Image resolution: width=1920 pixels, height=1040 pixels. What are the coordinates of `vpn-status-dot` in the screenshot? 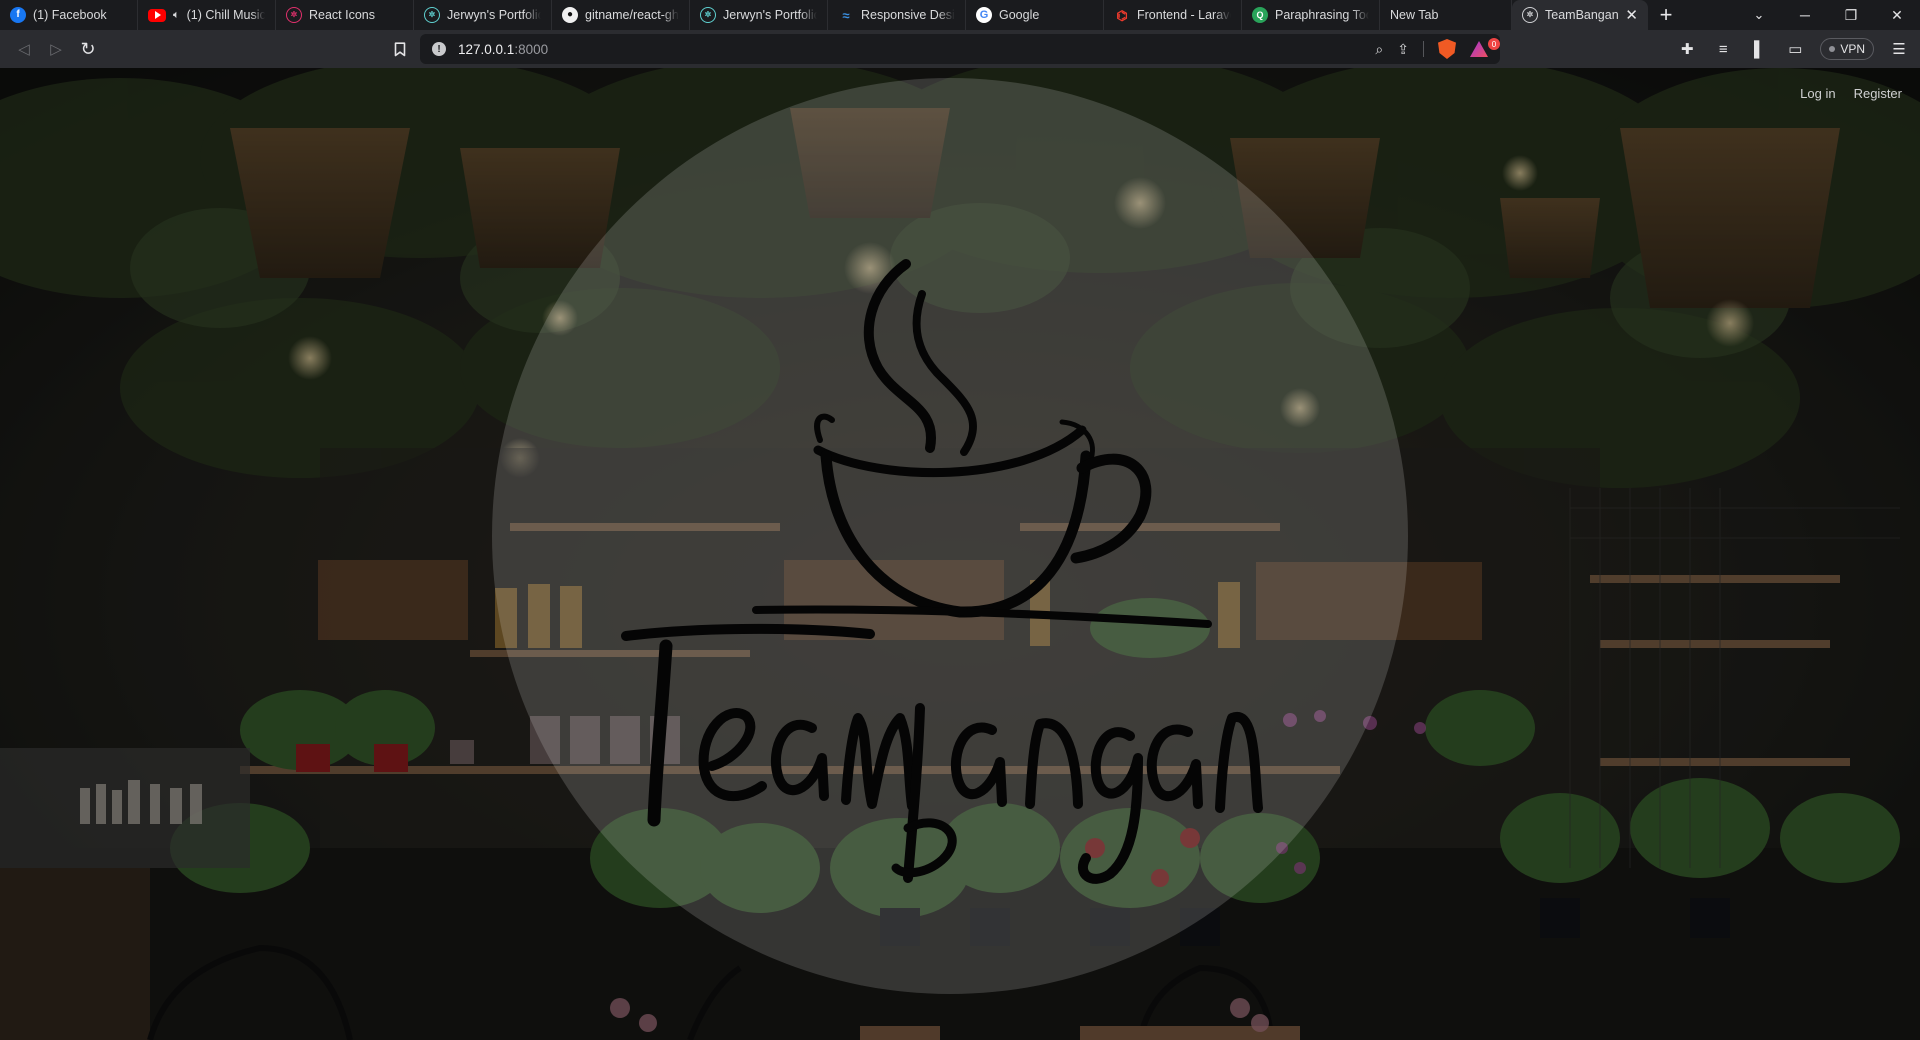 It's located at (1832, 49).